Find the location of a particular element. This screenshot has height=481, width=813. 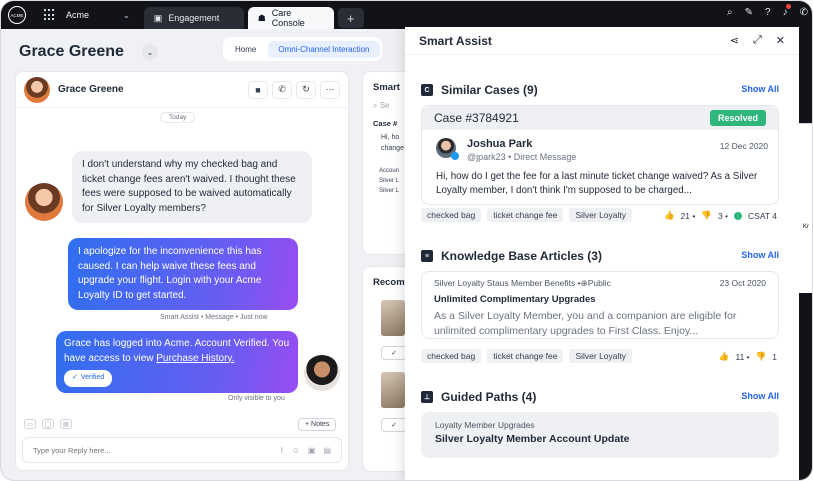

tab-label: Engagement is located at coordinates (194, 18).